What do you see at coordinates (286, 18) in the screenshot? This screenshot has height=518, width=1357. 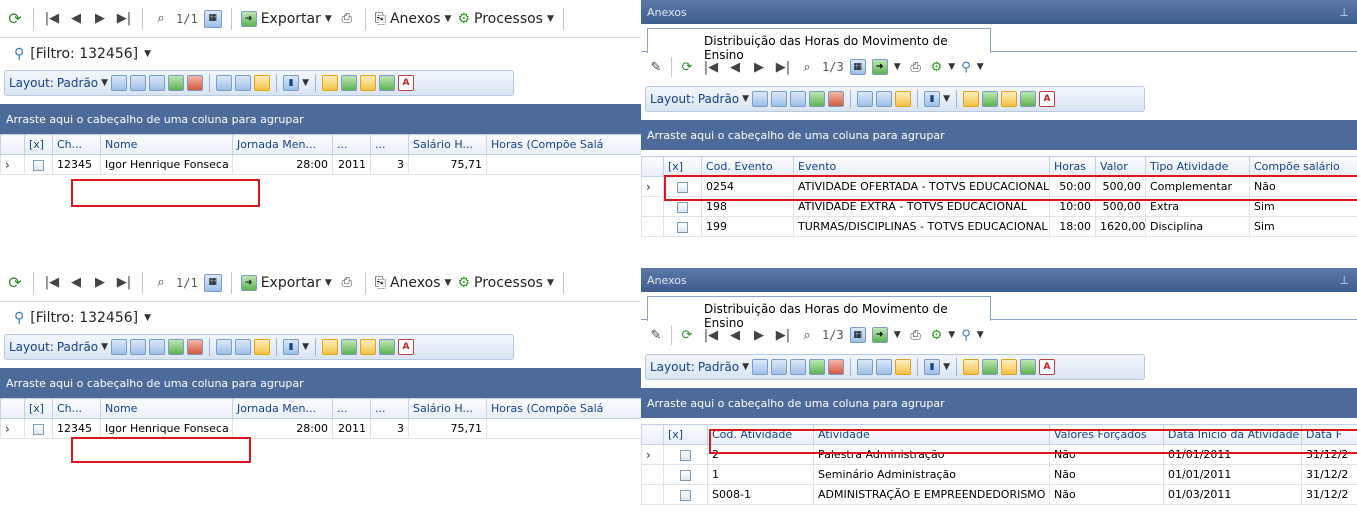 I see `export-button: ➜ Exportar ▼` at bounding box center [286, 18].